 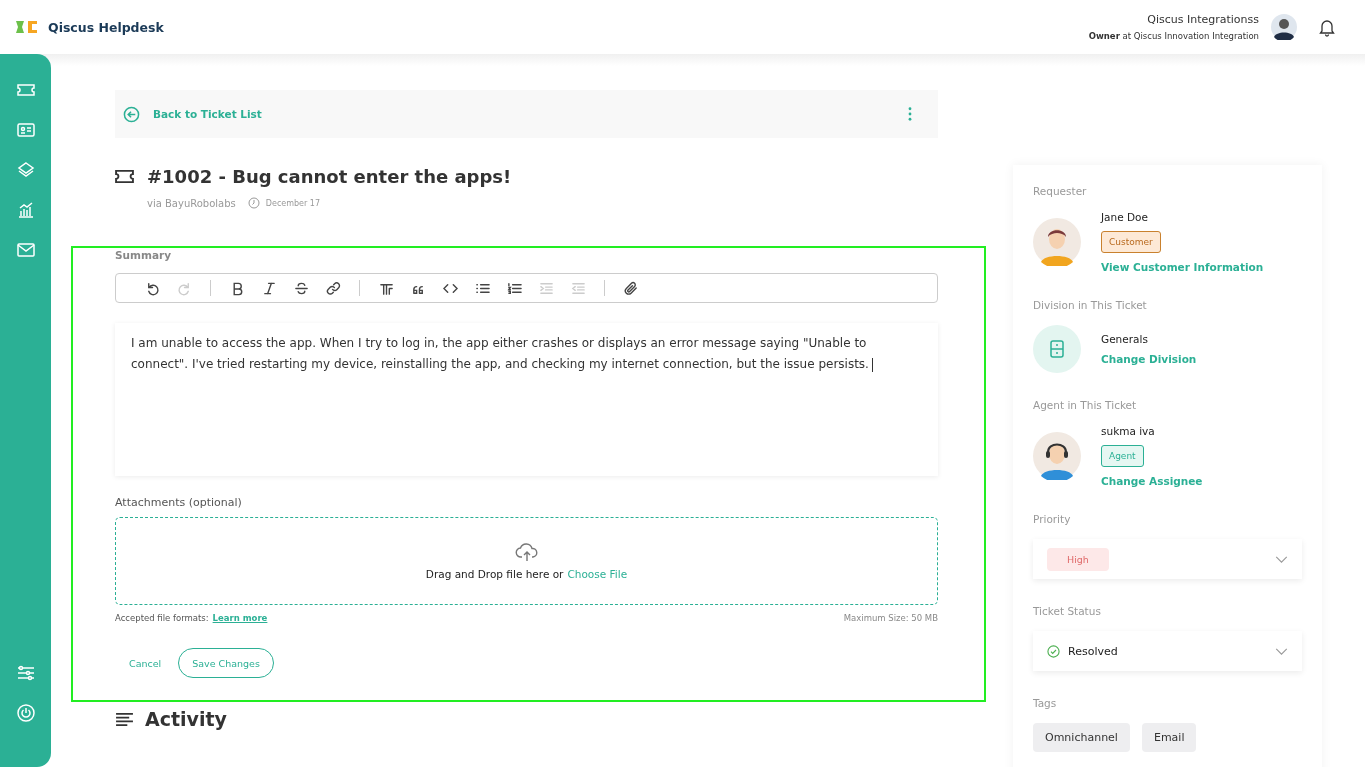 What do you see at coordinates (1060, 191) in the screenshot?
I see `requester-label: Requester` at bounding box center [1060, 191].